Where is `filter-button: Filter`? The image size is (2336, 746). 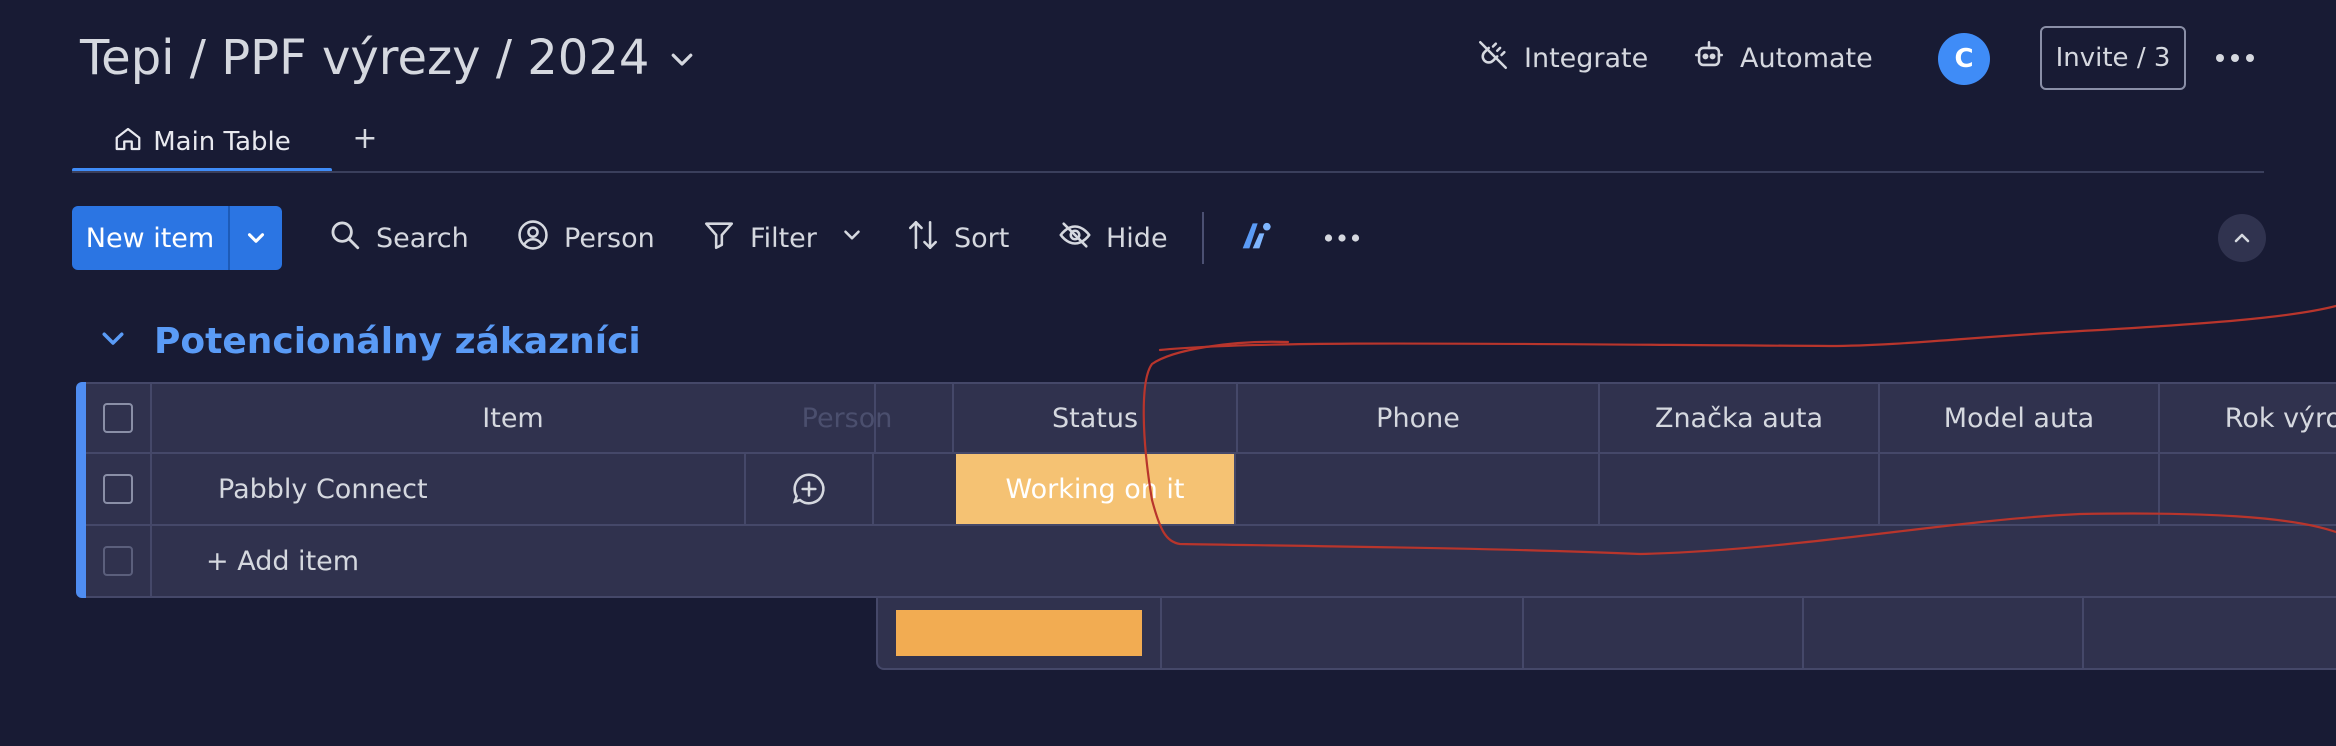 filter-button: Filter is located at coordinates (783, 238).